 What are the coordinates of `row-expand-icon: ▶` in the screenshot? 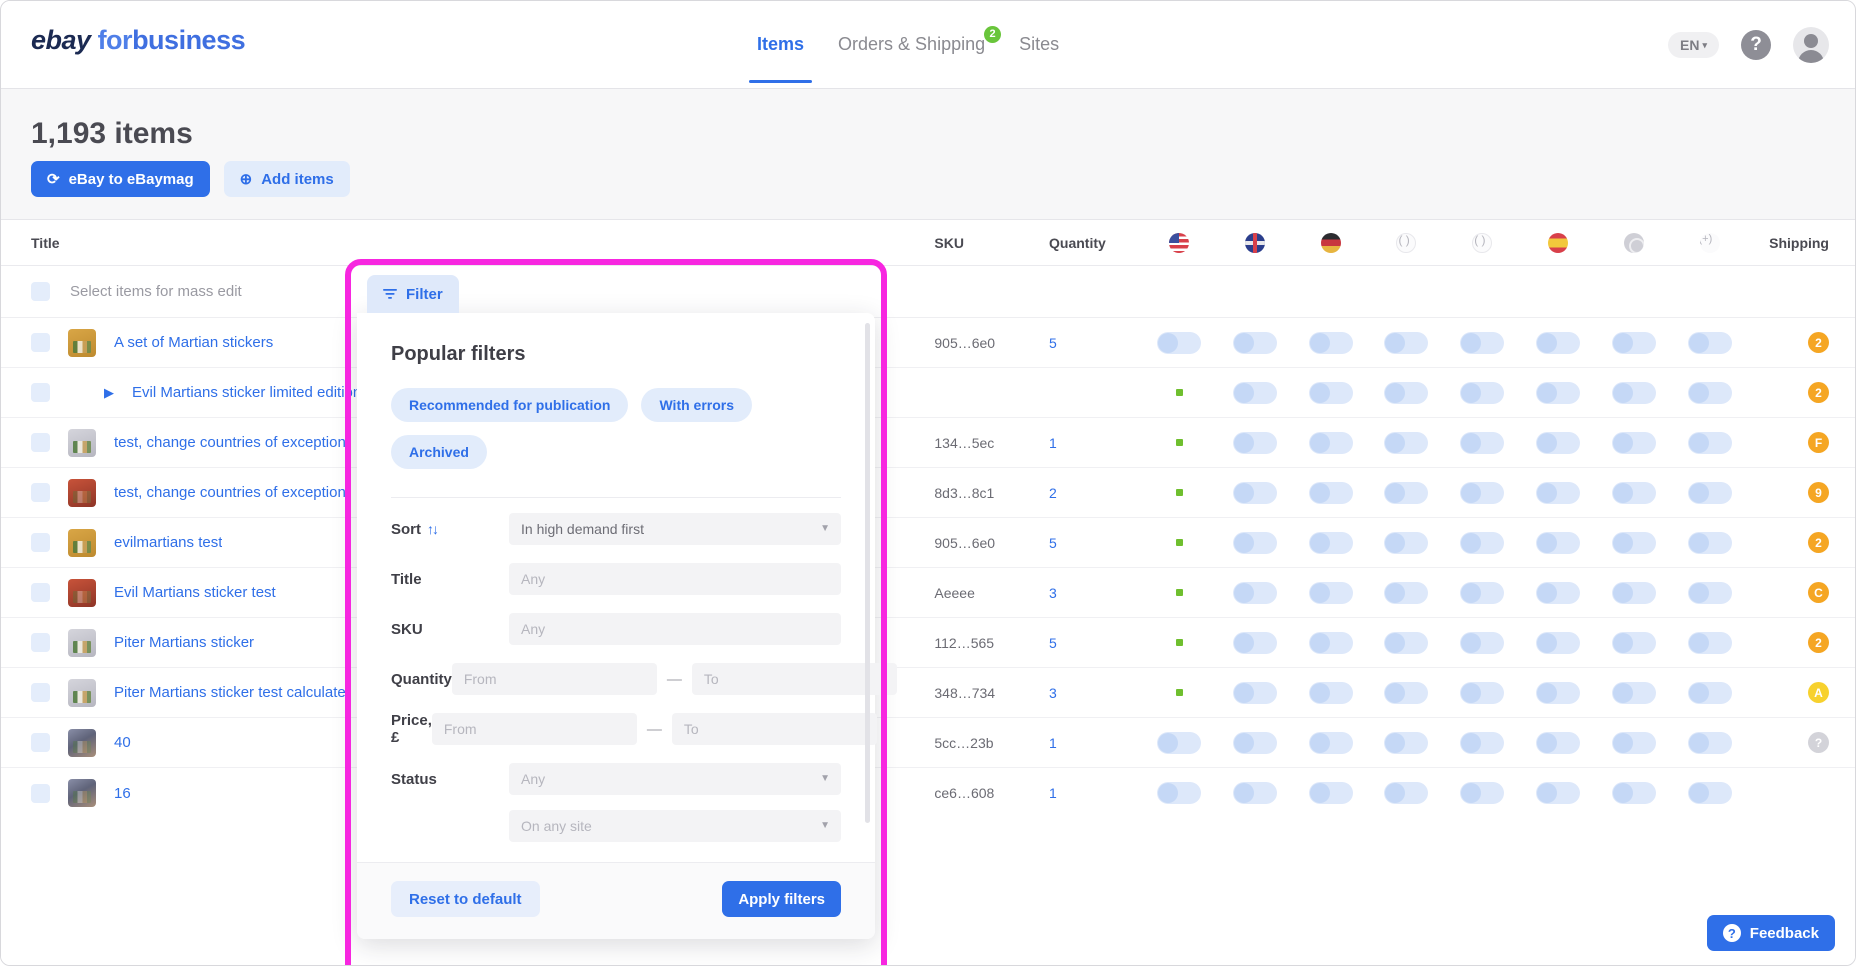 It's located at (109, 393).